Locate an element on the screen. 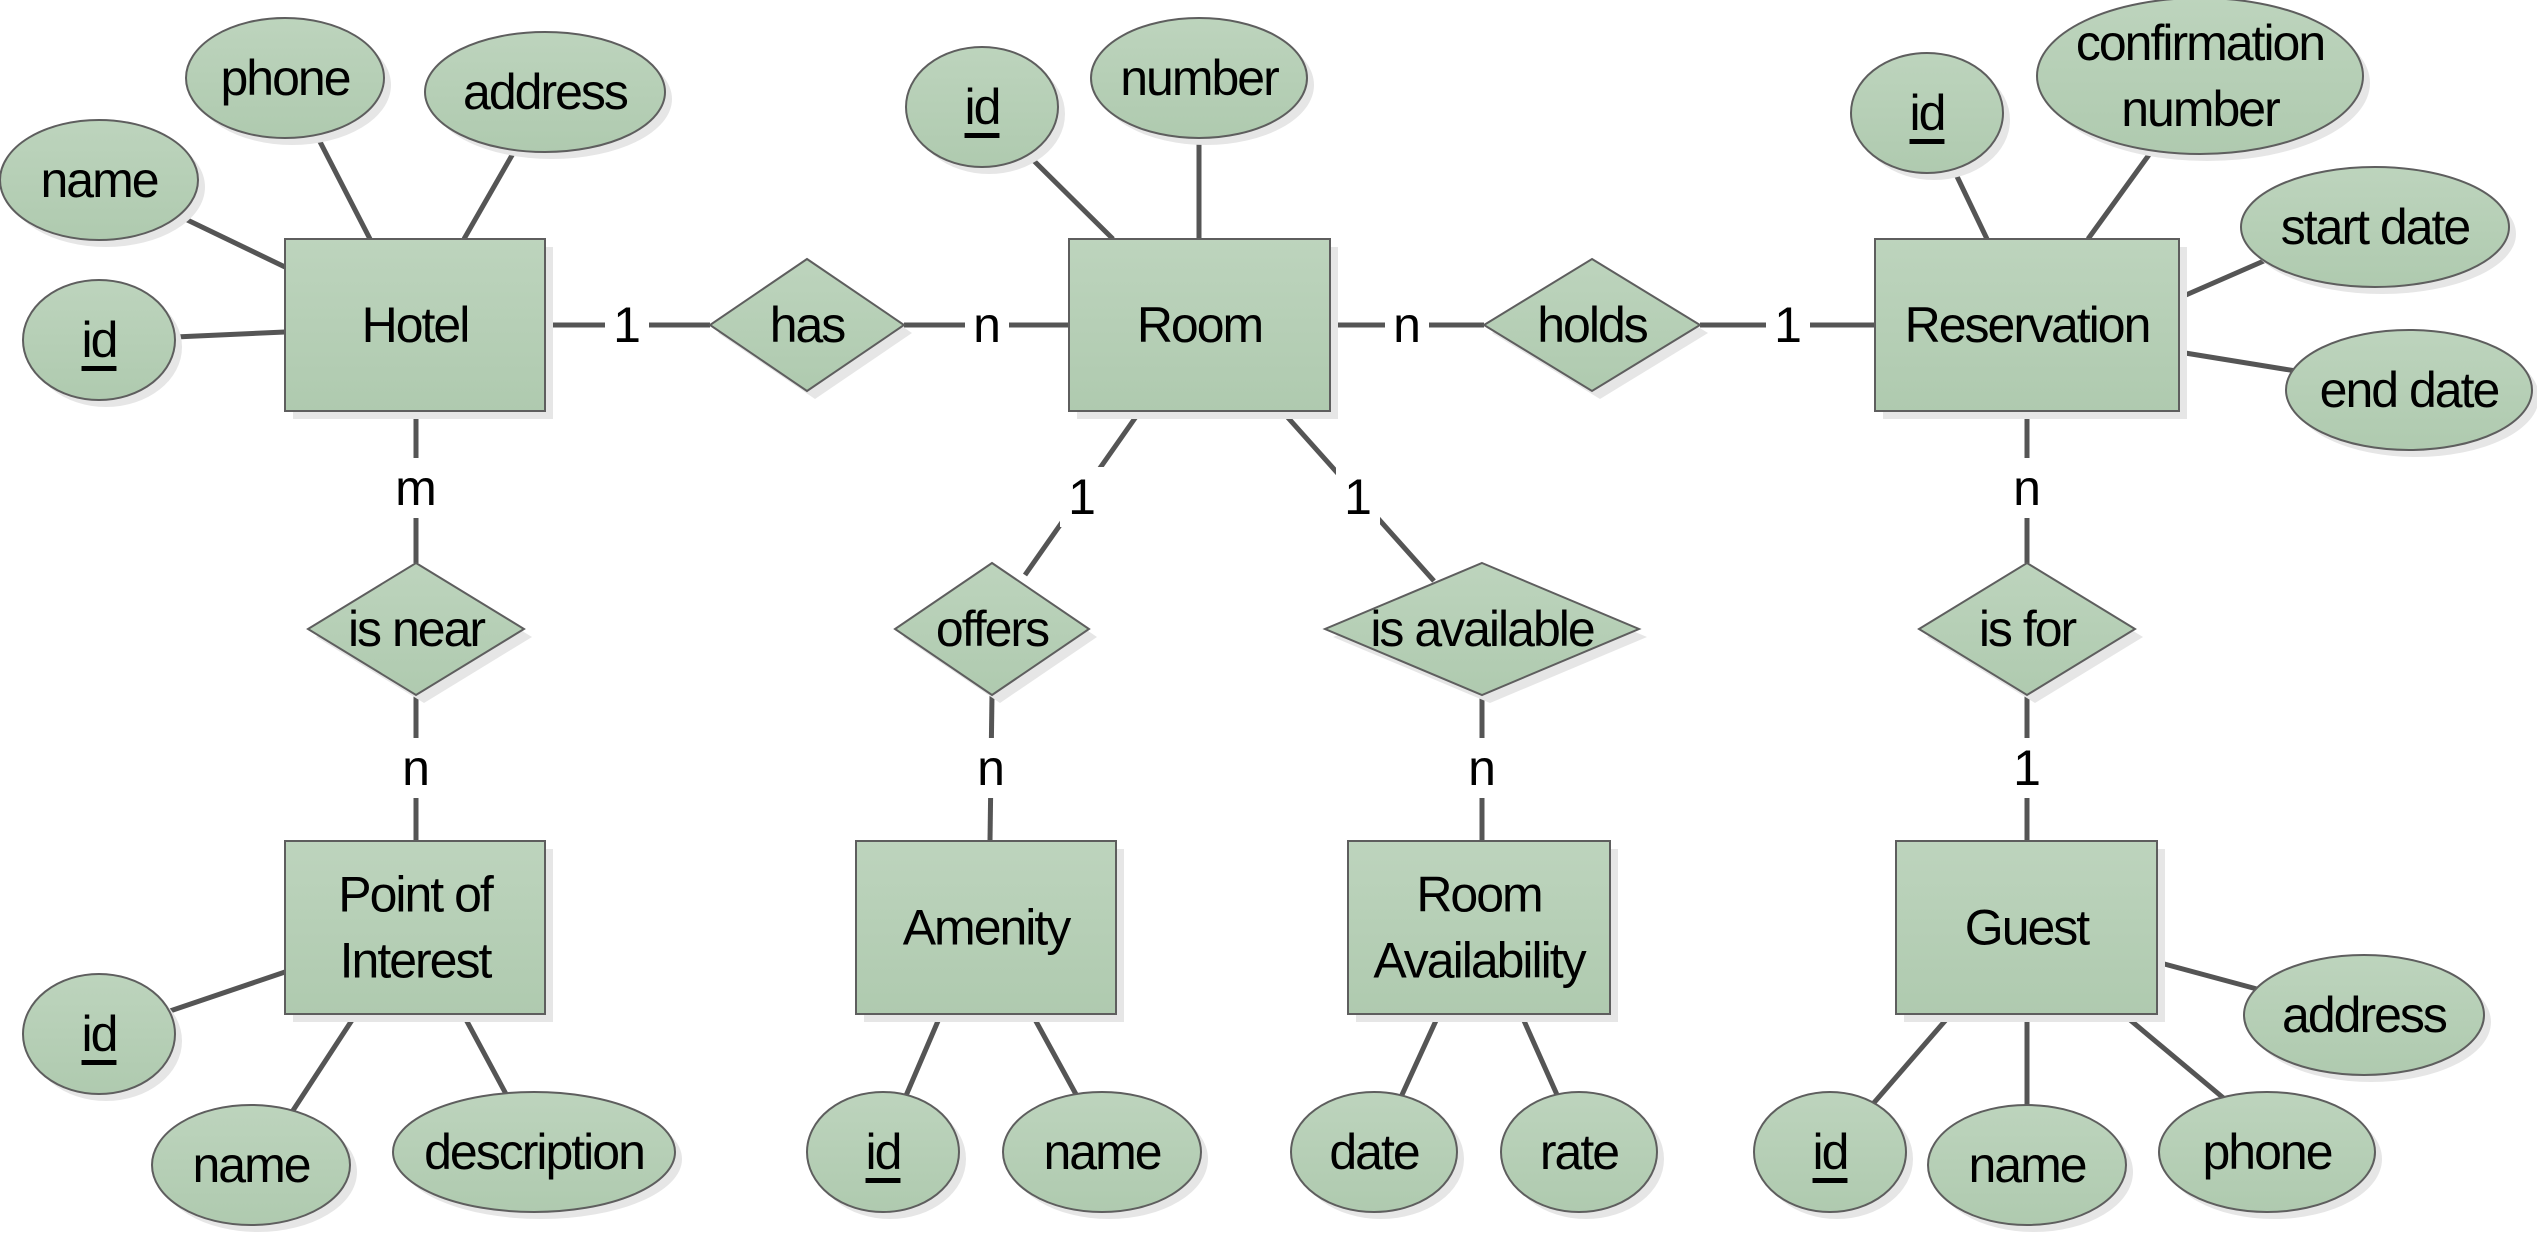 The width and height of the screenshot is (2537, 1235). attribute-amenity-name: name is located at coordinates (1105, 1155).